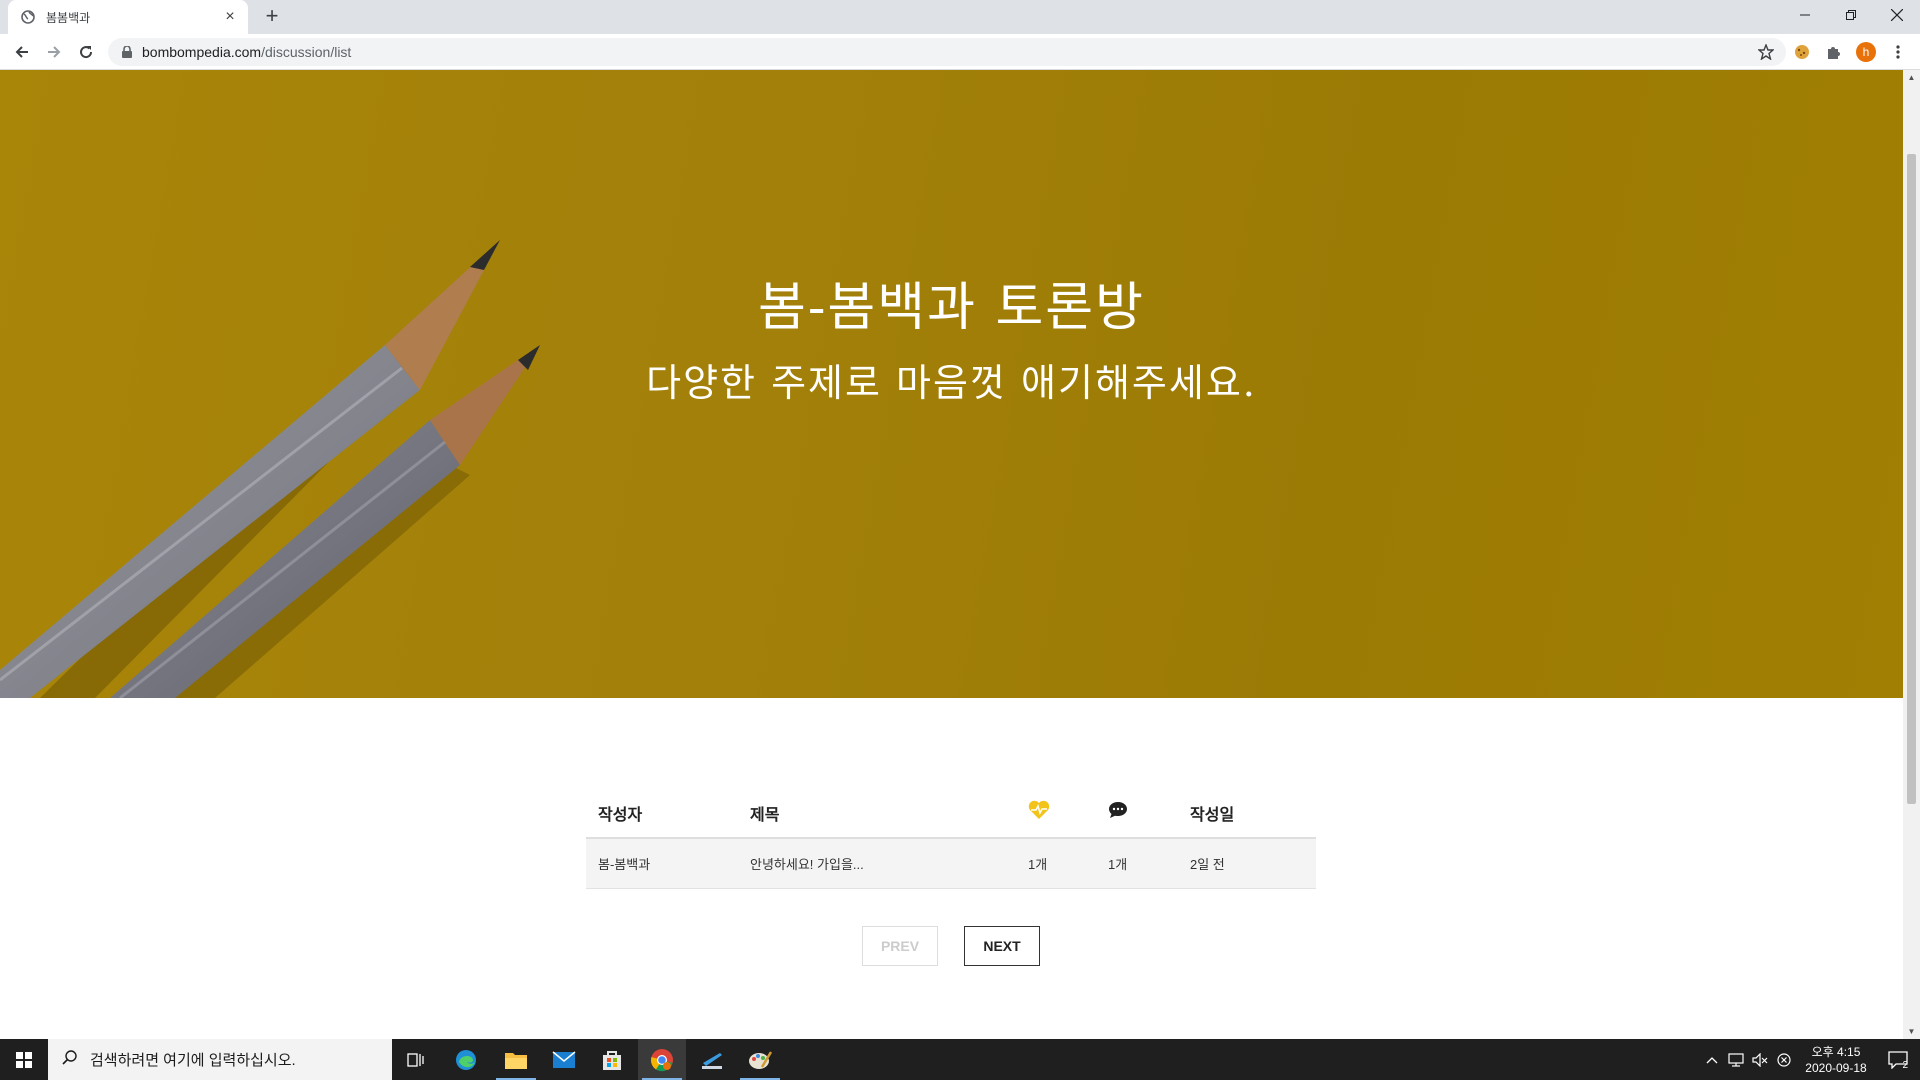  Describe the element at coordinates (951, 813) in the screenshot. I see `table-header: 작성자 제목 작성일` at that location.